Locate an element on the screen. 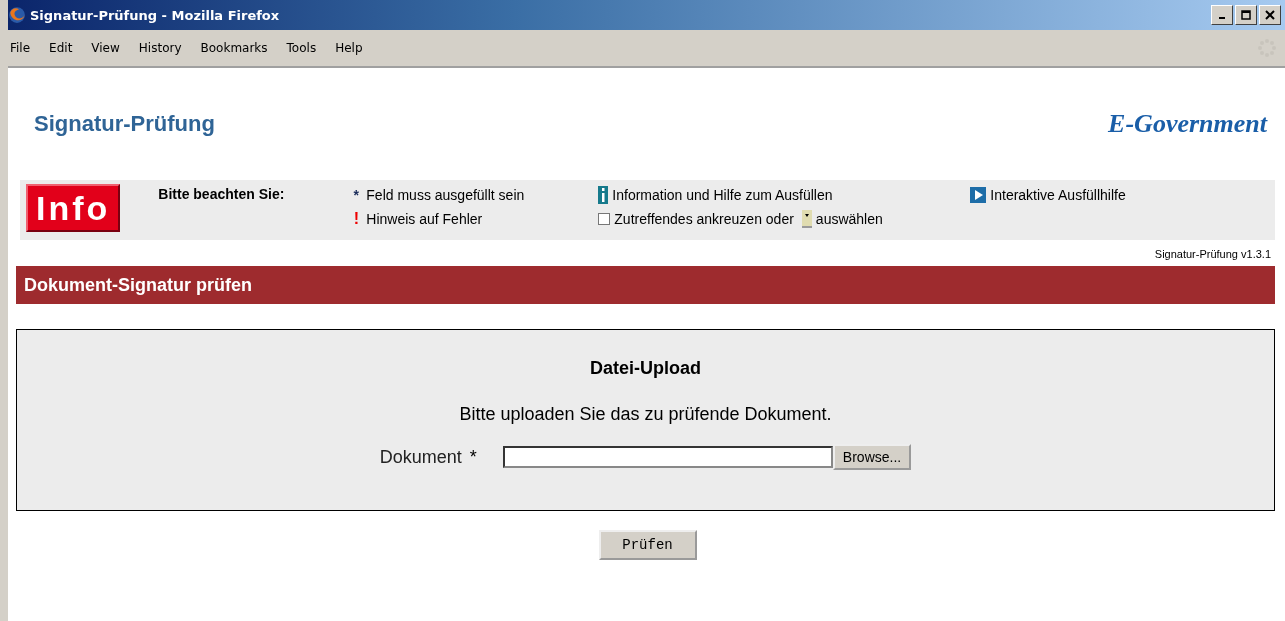 The height and width of the screenshot is (621, 1285). close-button is located at coordinates (1270, 15).